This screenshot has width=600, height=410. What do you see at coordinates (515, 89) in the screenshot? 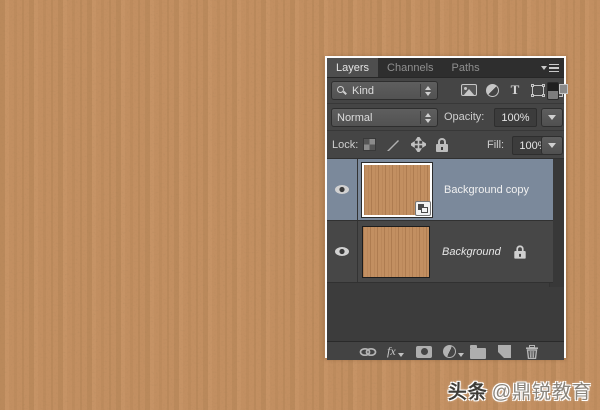
I see `filter-type-layers-button: T` at bounding box center [515, 89].